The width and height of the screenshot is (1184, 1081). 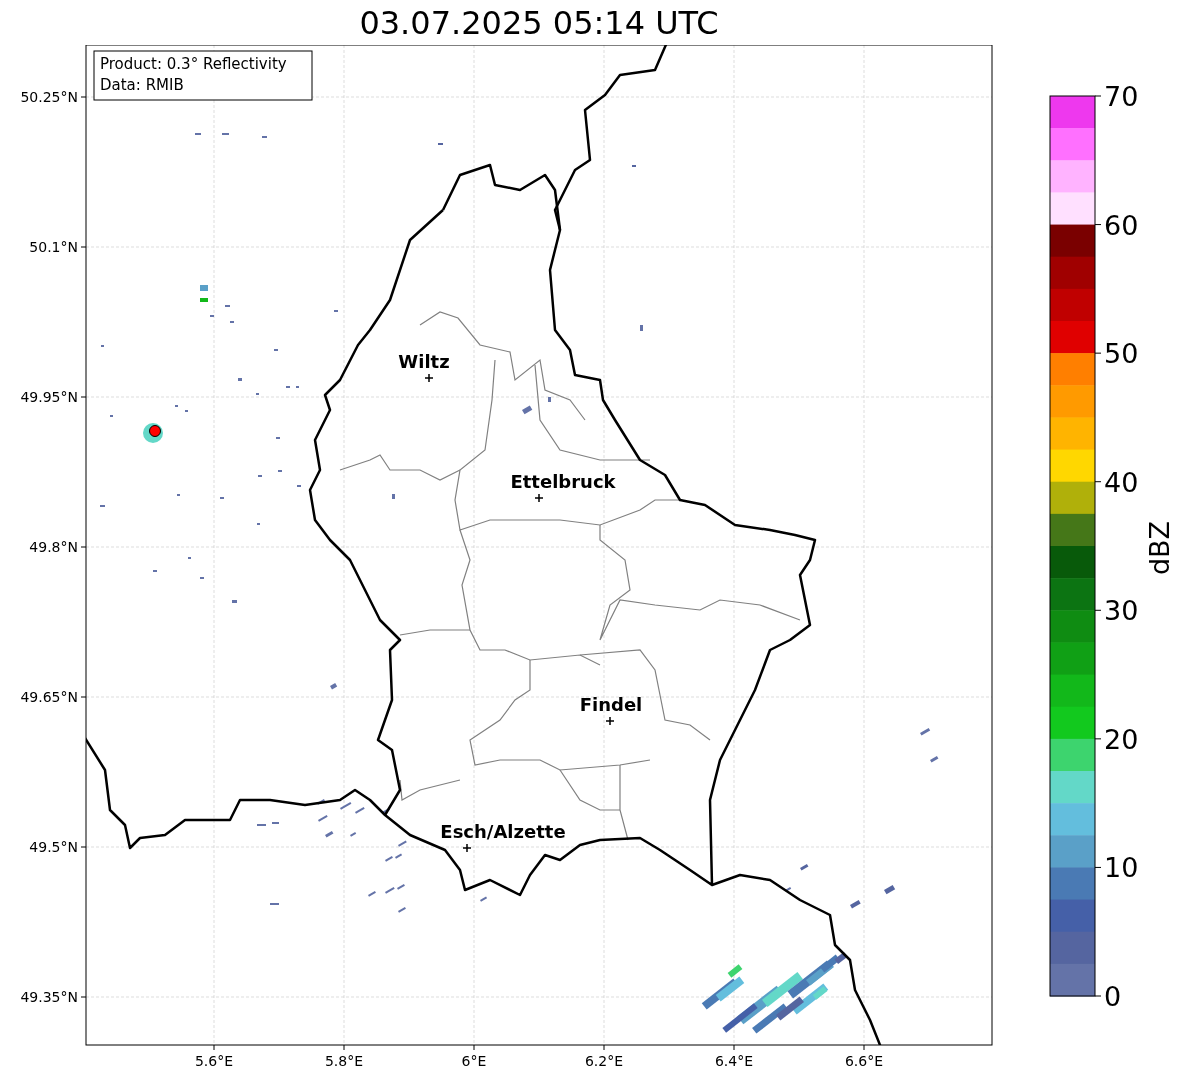 What do you see at coordinates (193, 64) in the screenshot?
I see `info-text: Product: 0.3° Reflectivity` at bounding box center [193, 64].